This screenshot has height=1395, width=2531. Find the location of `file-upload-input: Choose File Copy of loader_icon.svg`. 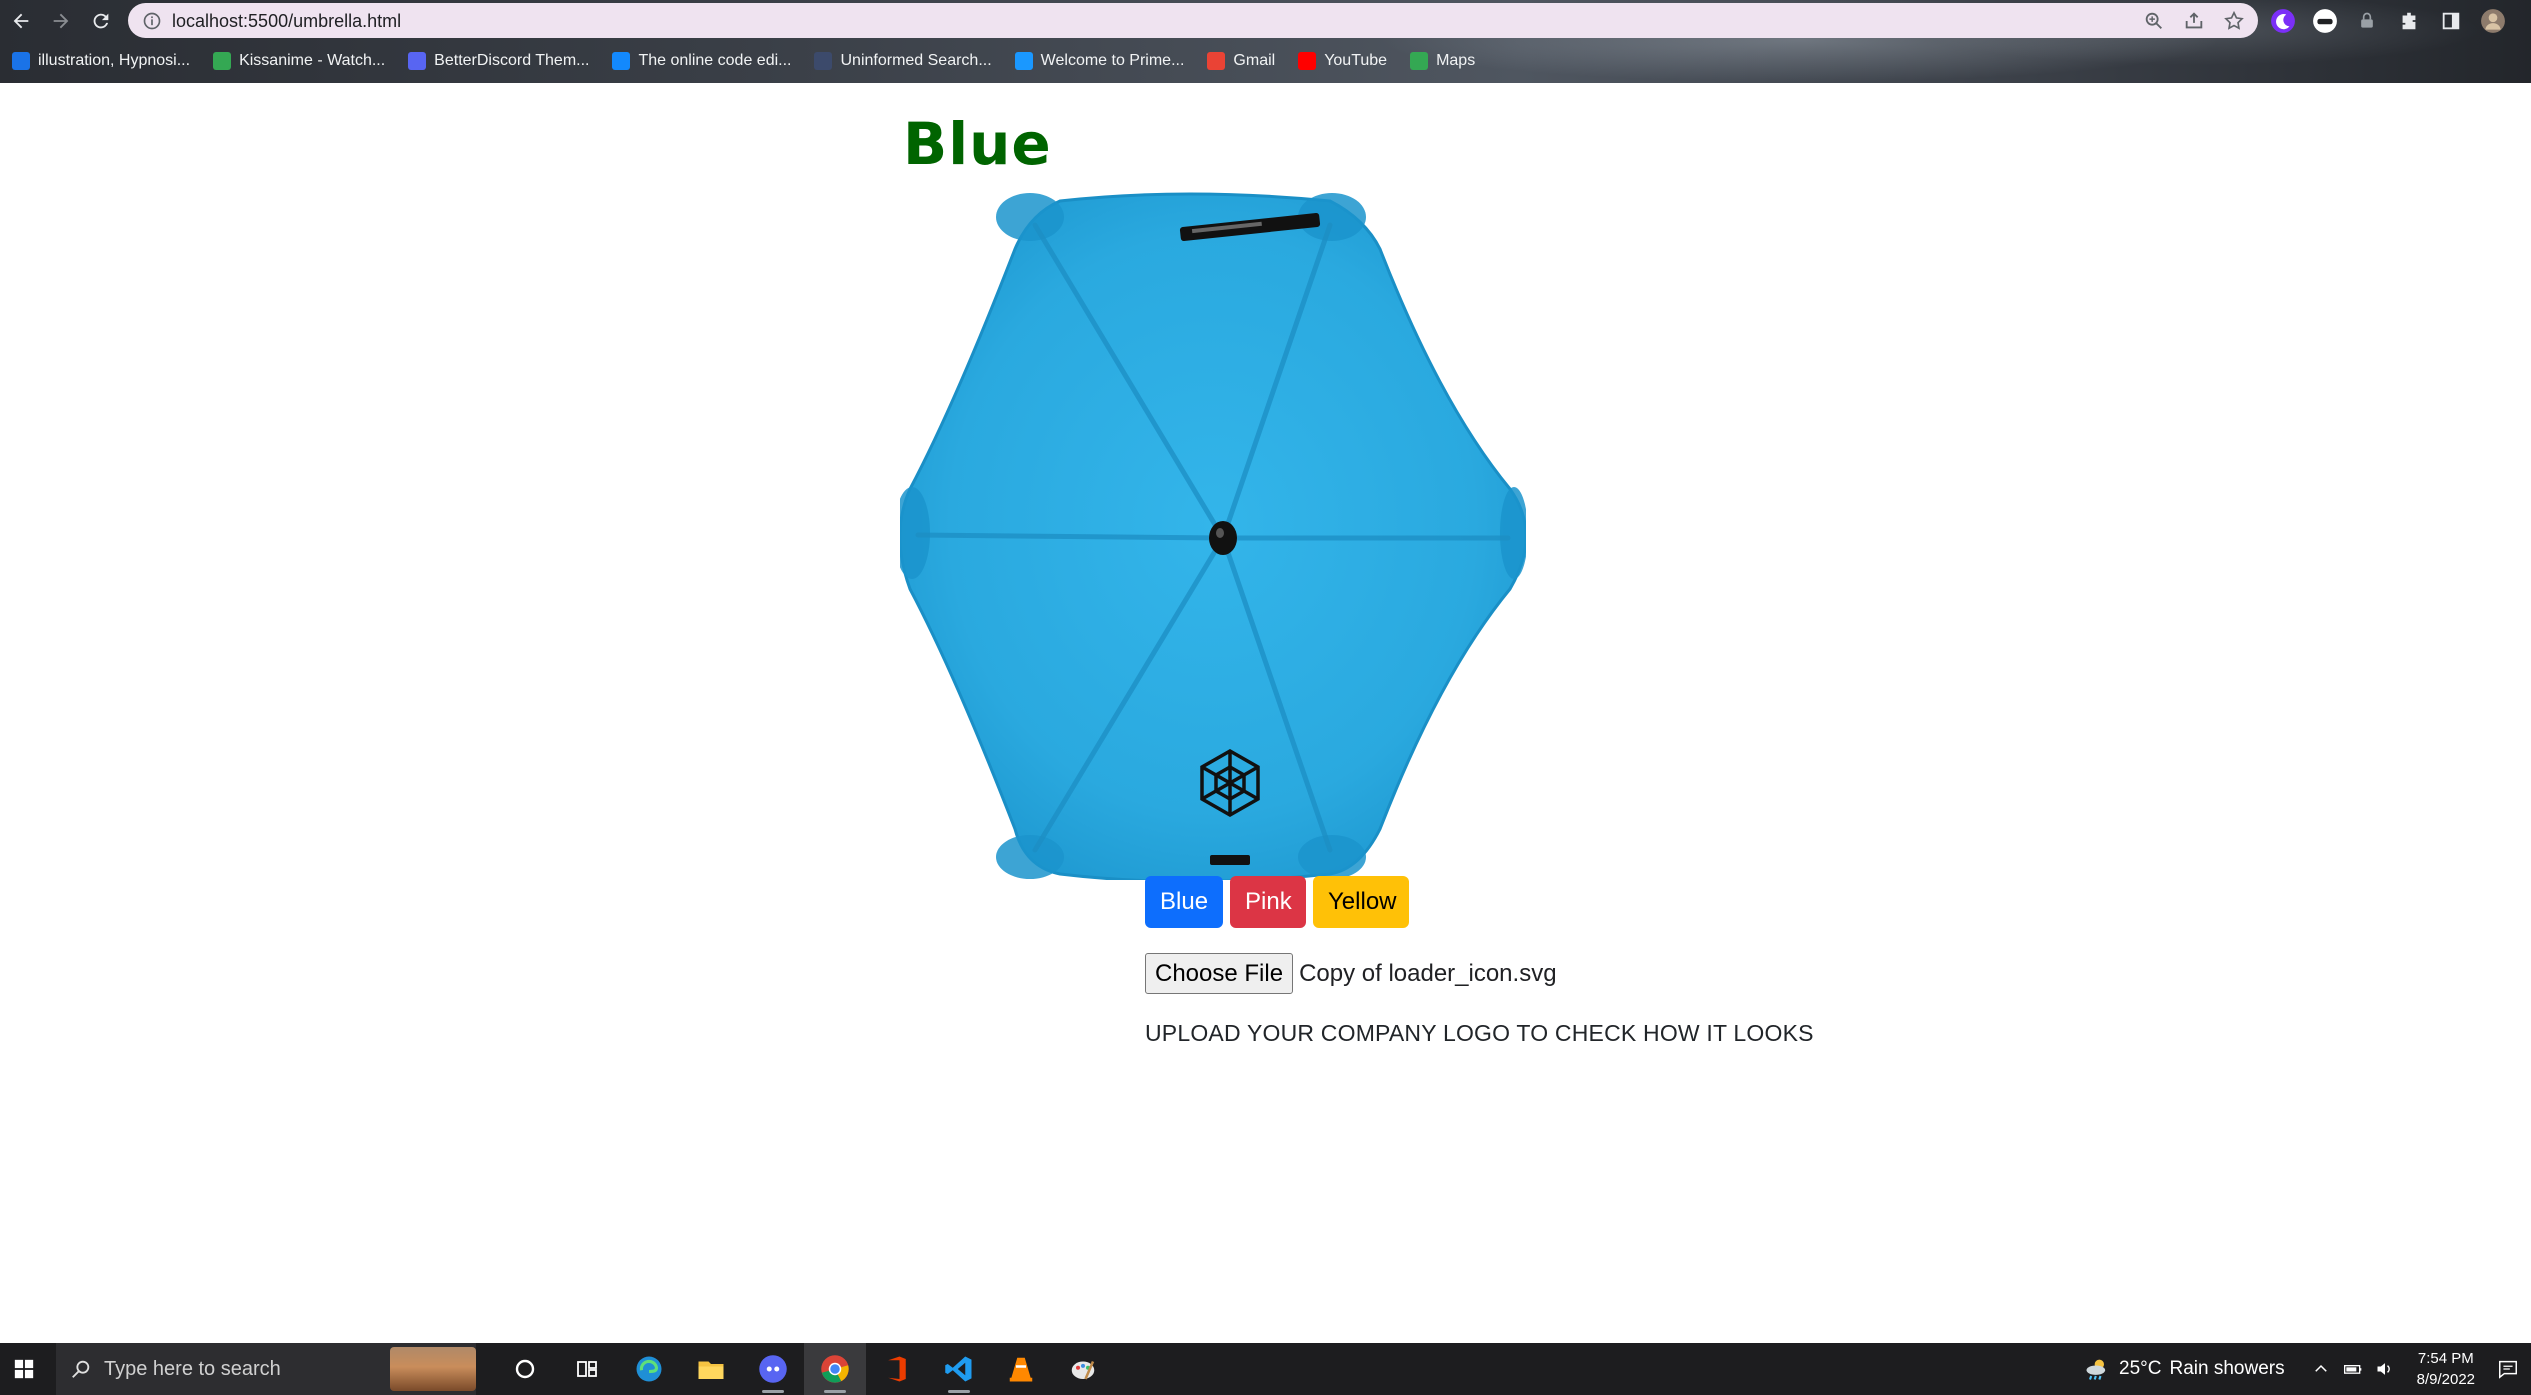

file-upload-input: Choose File Copy of loader_icon.svg is located at coordinates (1351, 973).